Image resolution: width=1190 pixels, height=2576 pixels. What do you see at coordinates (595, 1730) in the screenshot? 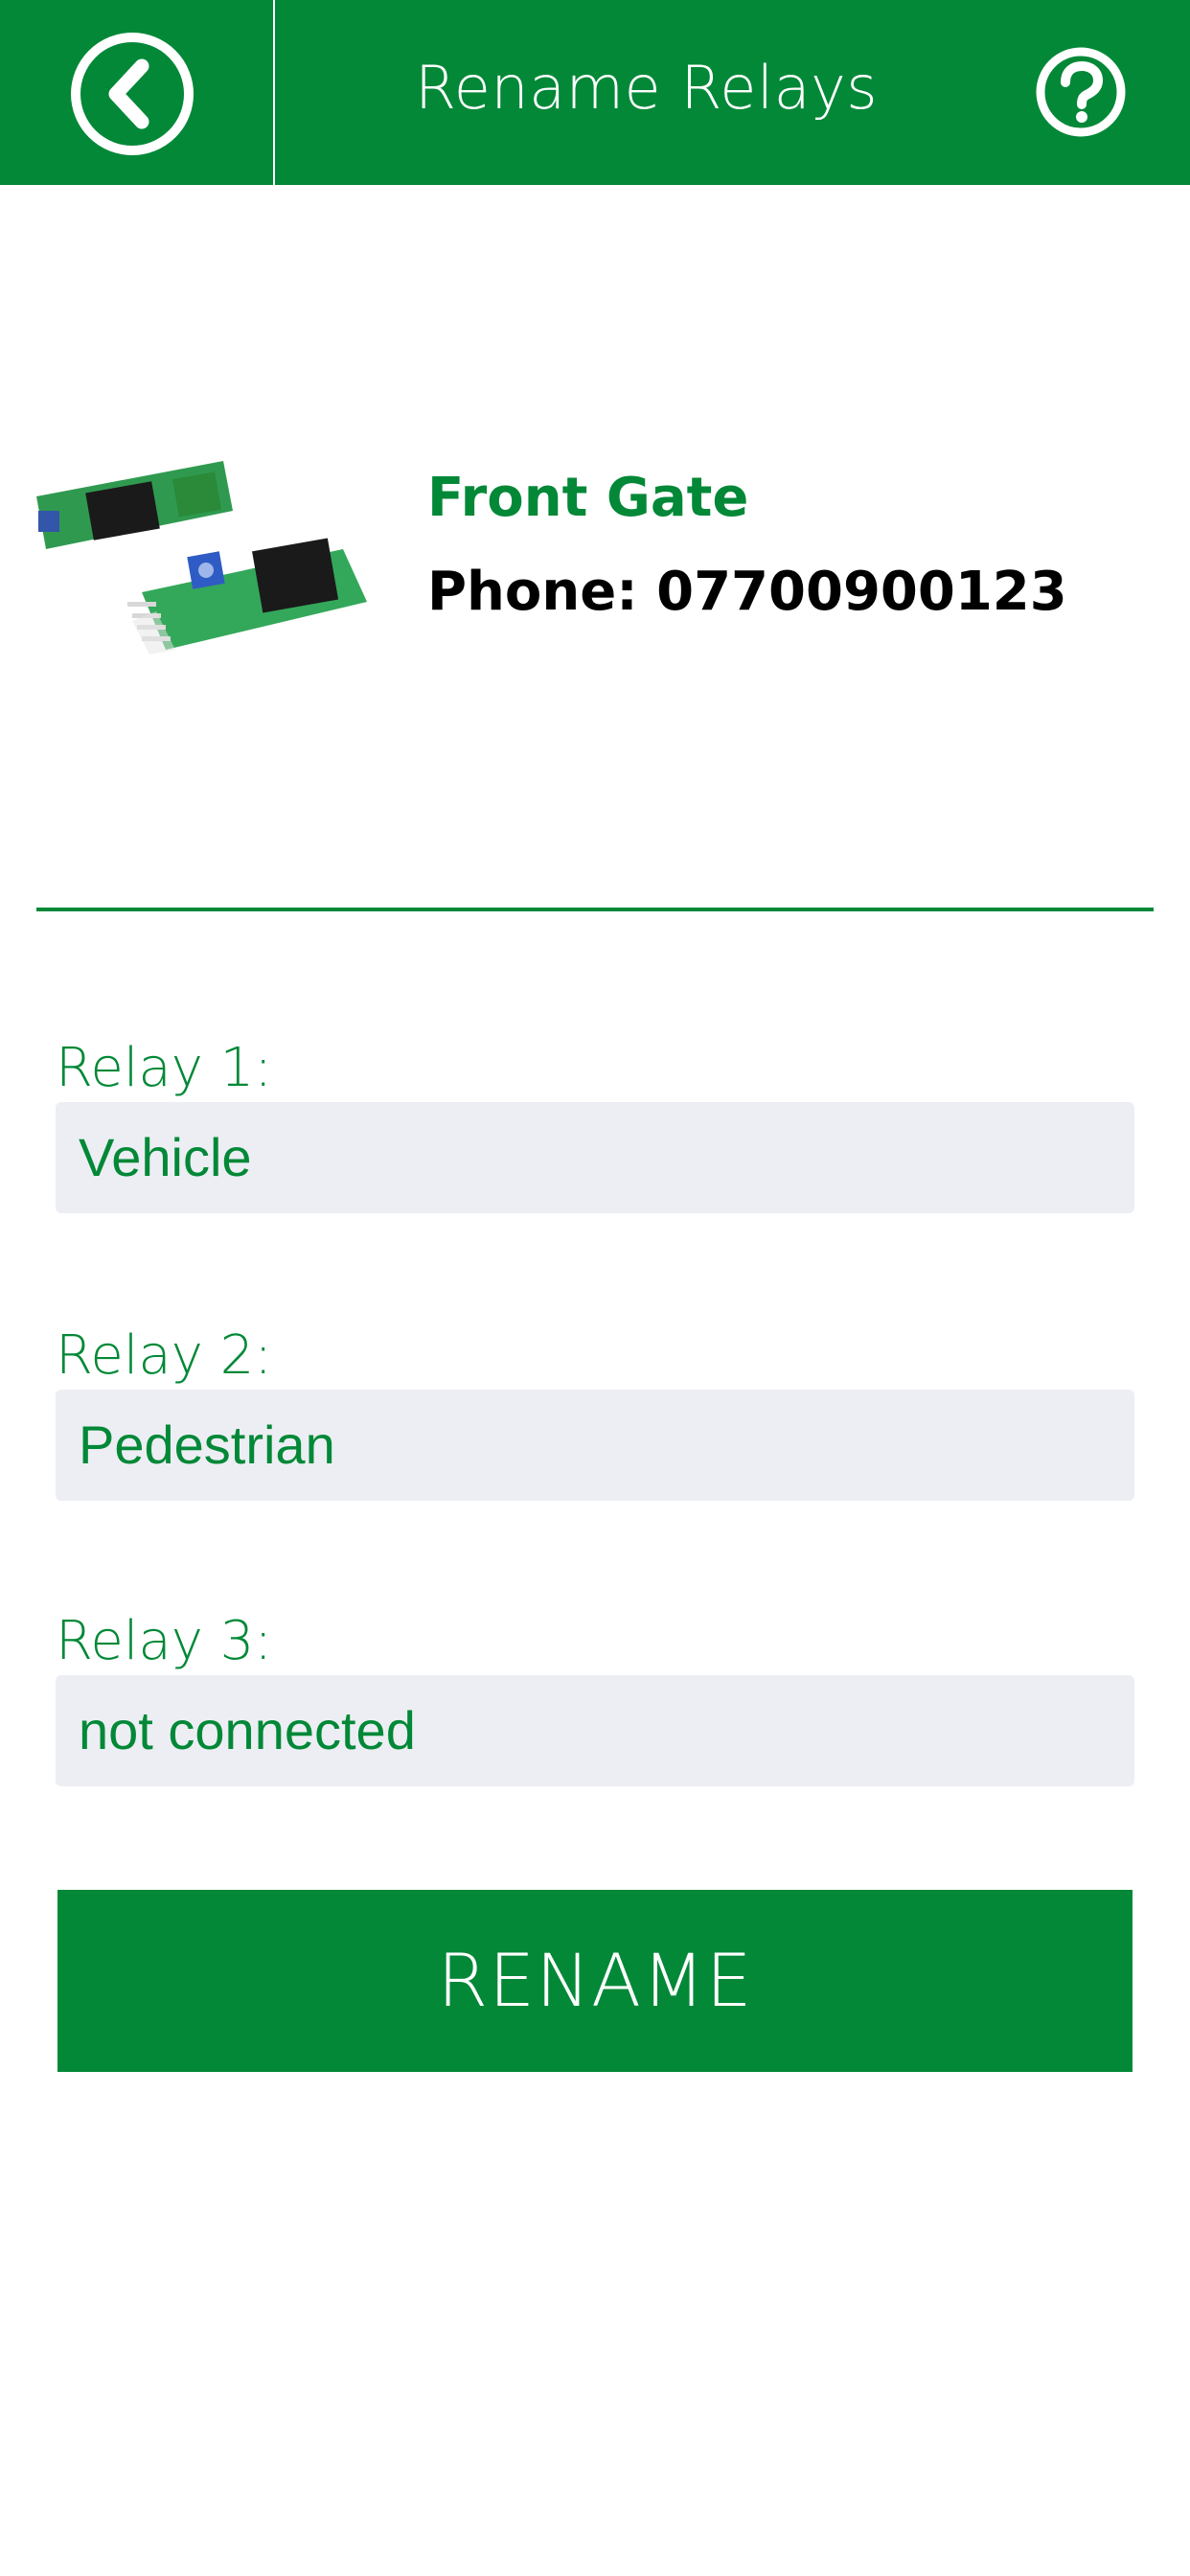
I see `relay-3-input: not connected` at bounding box center [595, 1730].